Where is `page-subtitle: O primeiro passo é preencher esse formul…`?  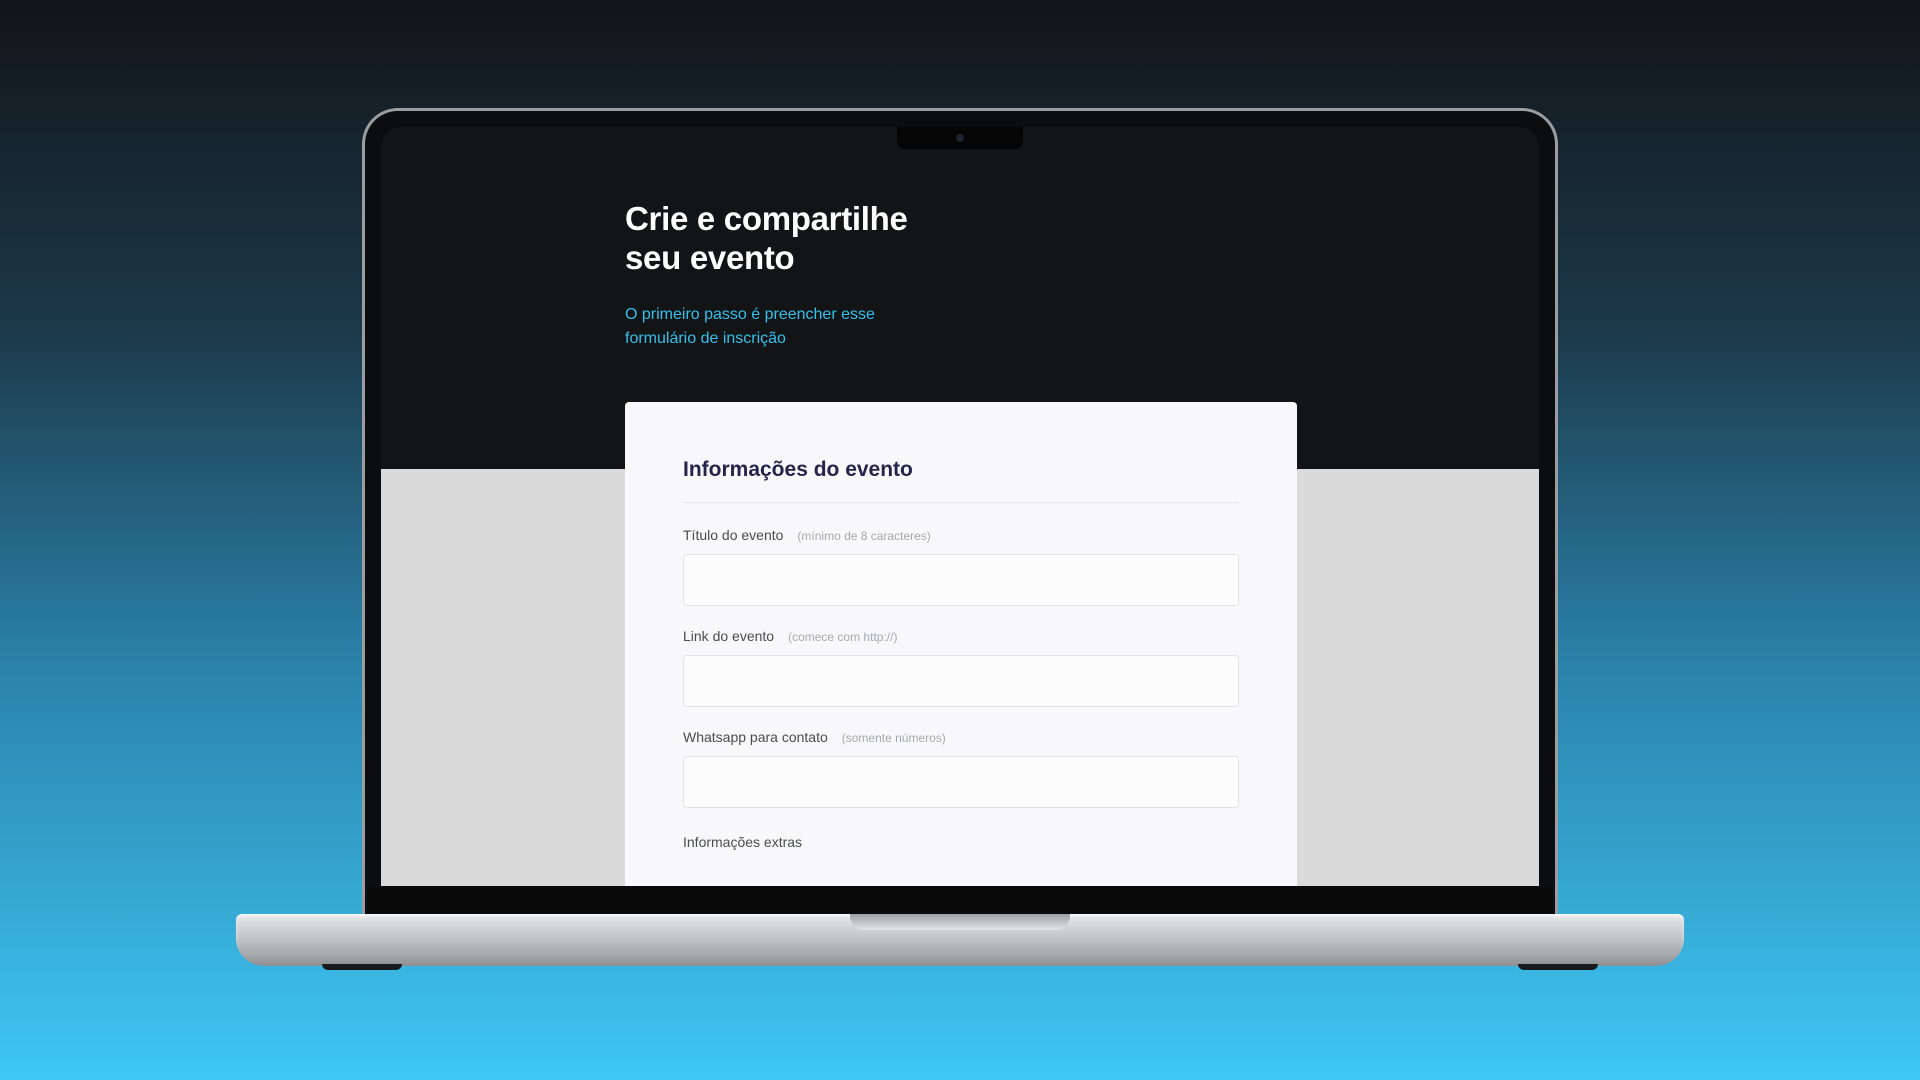
page-subtitle: O primeiro passo é preencher esse formul… is located at coordinates (750, 326).